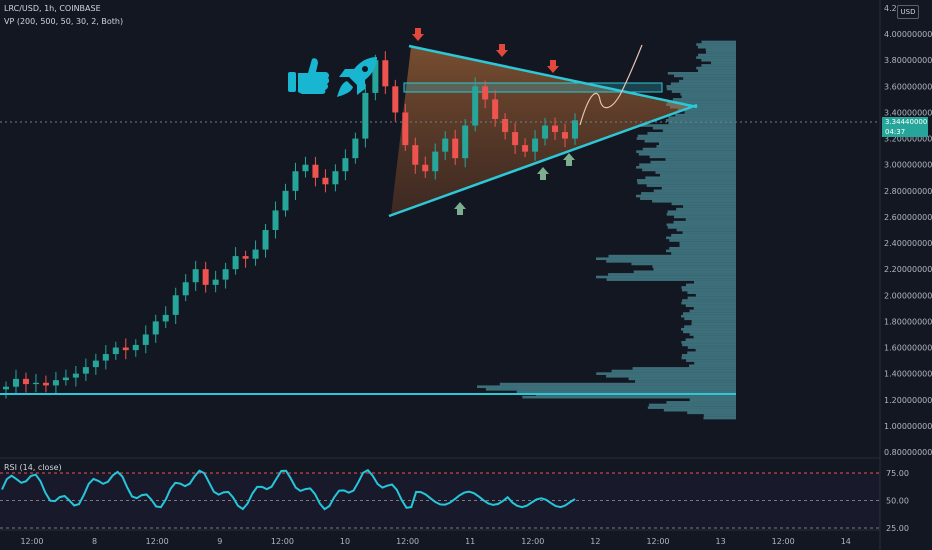 Image resolution: width=932 pixels, height=550 pixels. I want to click on time-tick-label: 12, so click(595, 541).